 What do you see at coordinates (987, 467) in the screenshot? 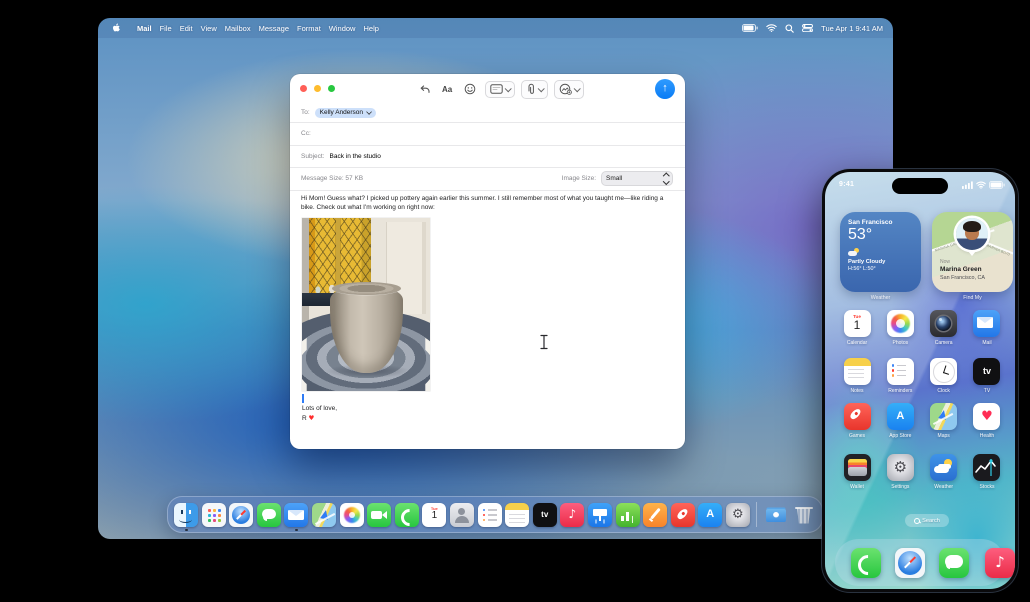
I see `iphone-app-stocks` at bounding box center [987, 467].